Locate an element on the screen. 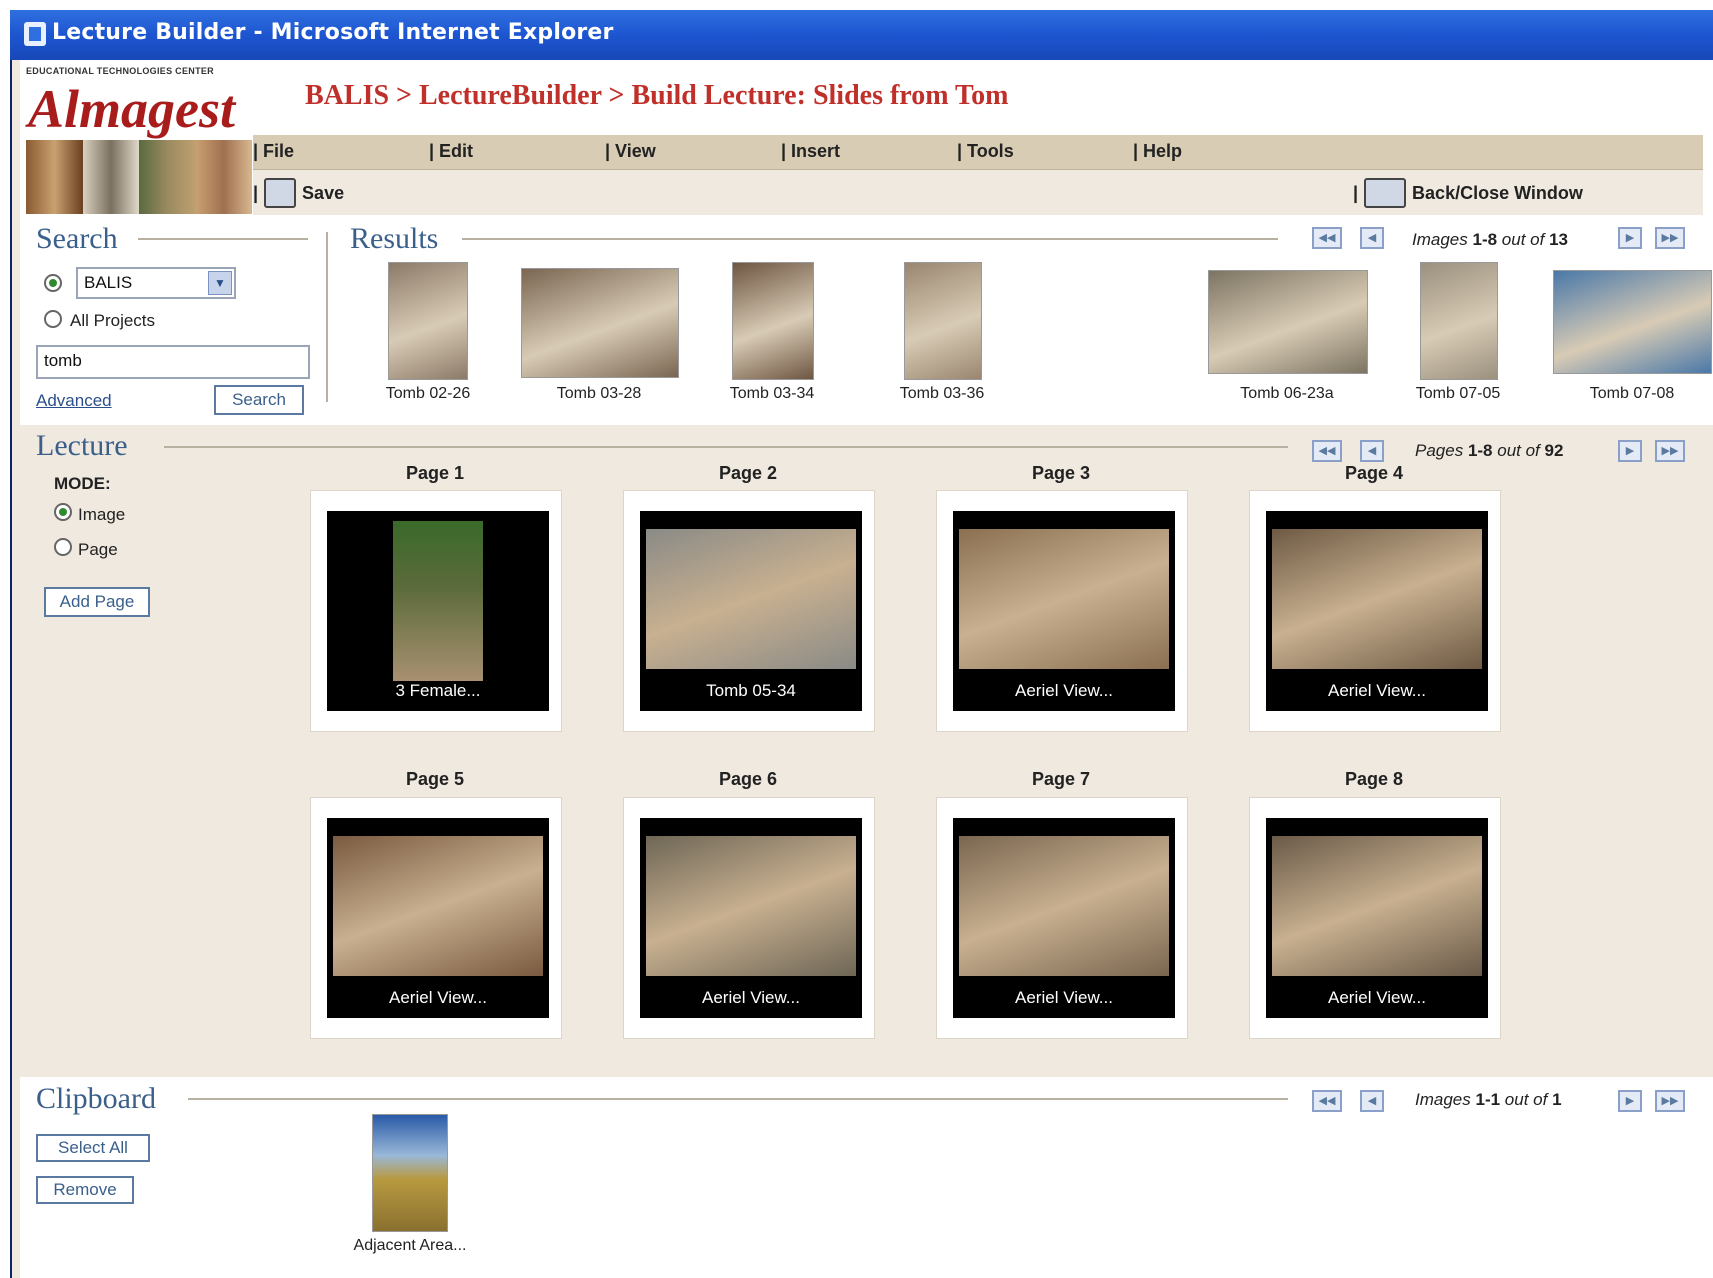  project-select: BALIS ▼ is located at coordinates (156, 283).